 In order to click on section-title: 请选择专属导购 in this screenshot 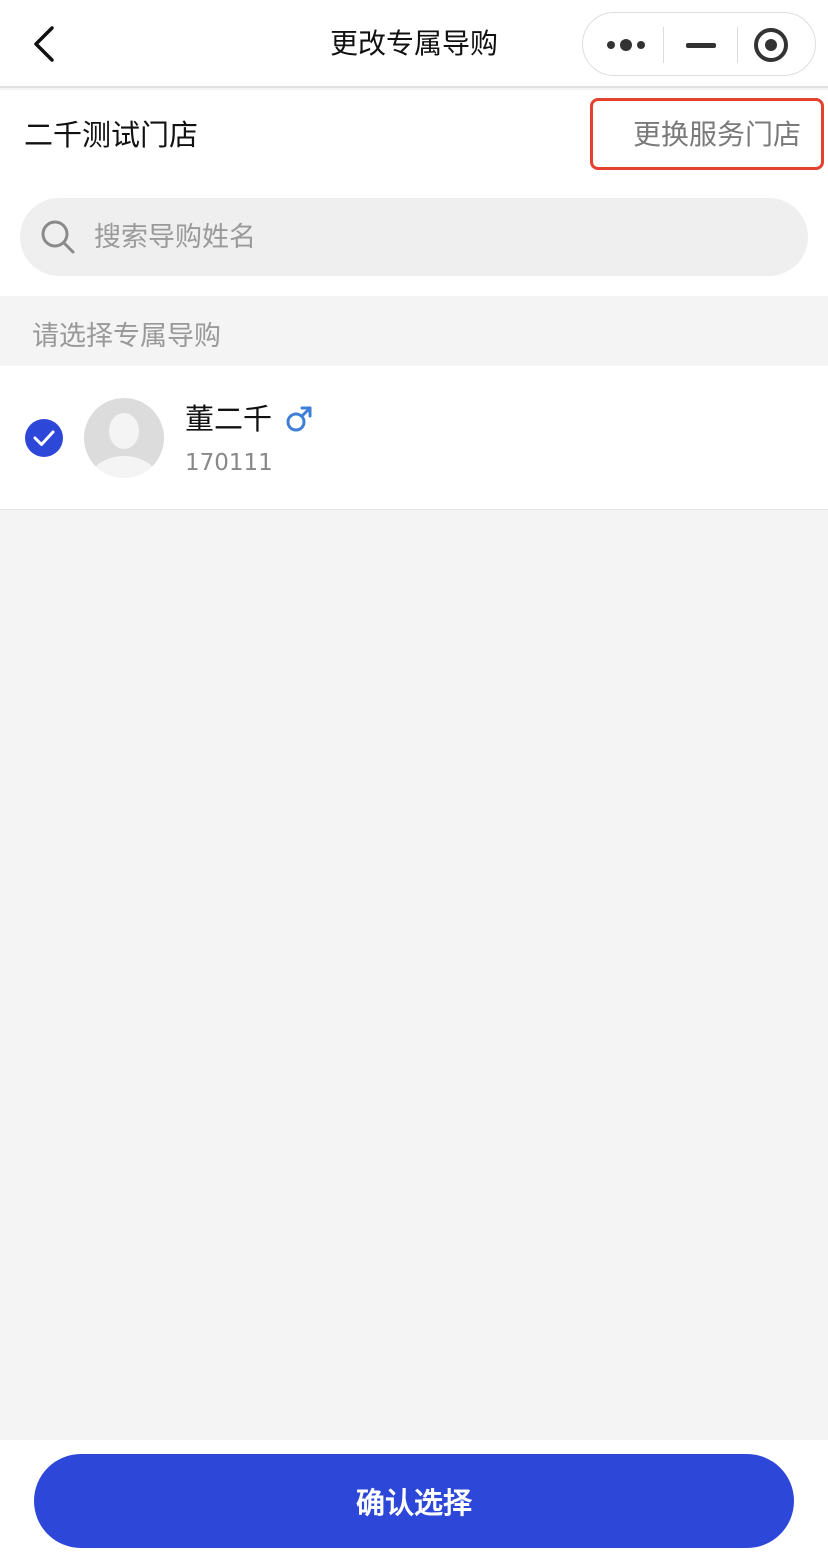, I will do `click(126, 336)`.